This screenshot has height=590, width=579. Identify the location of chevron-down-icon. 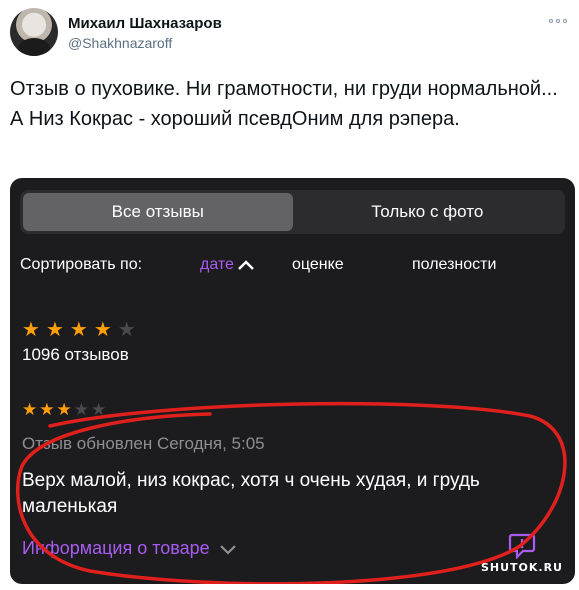
(227, 549).